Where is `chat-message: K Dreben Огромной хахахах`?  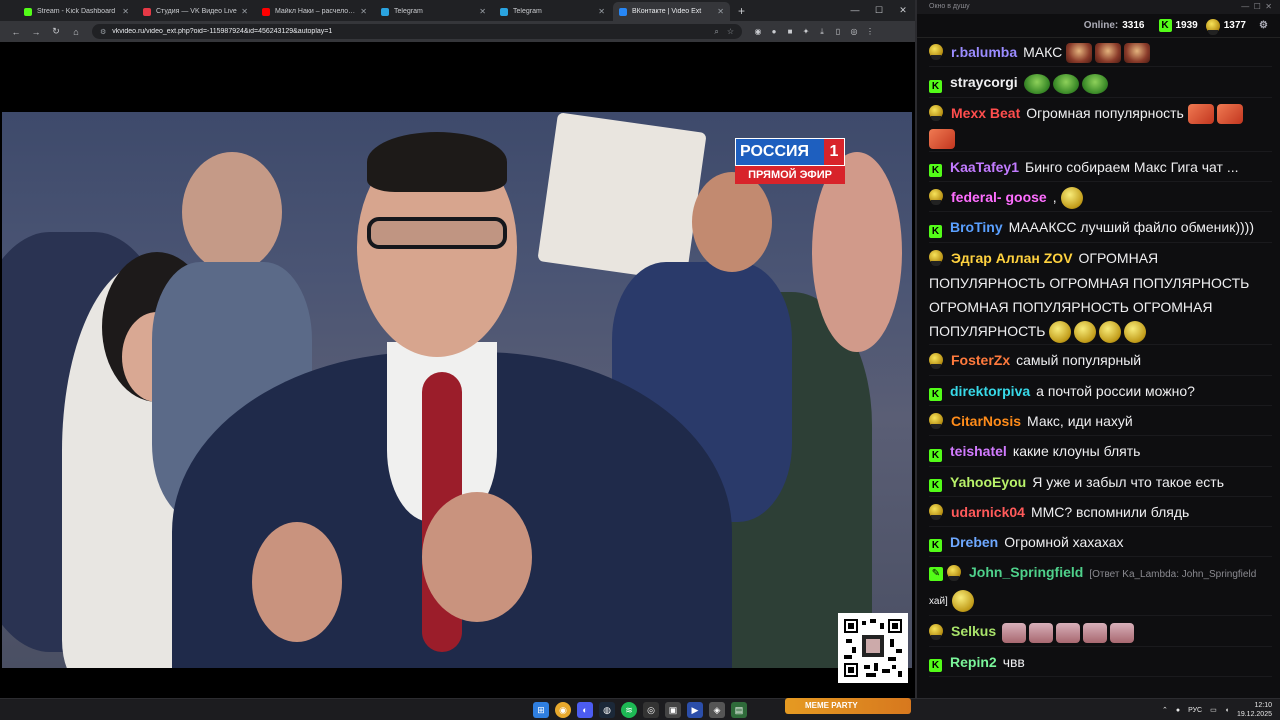
chat-message: K Dreben Огромной хахахах is located at coordinates (1100, 544).